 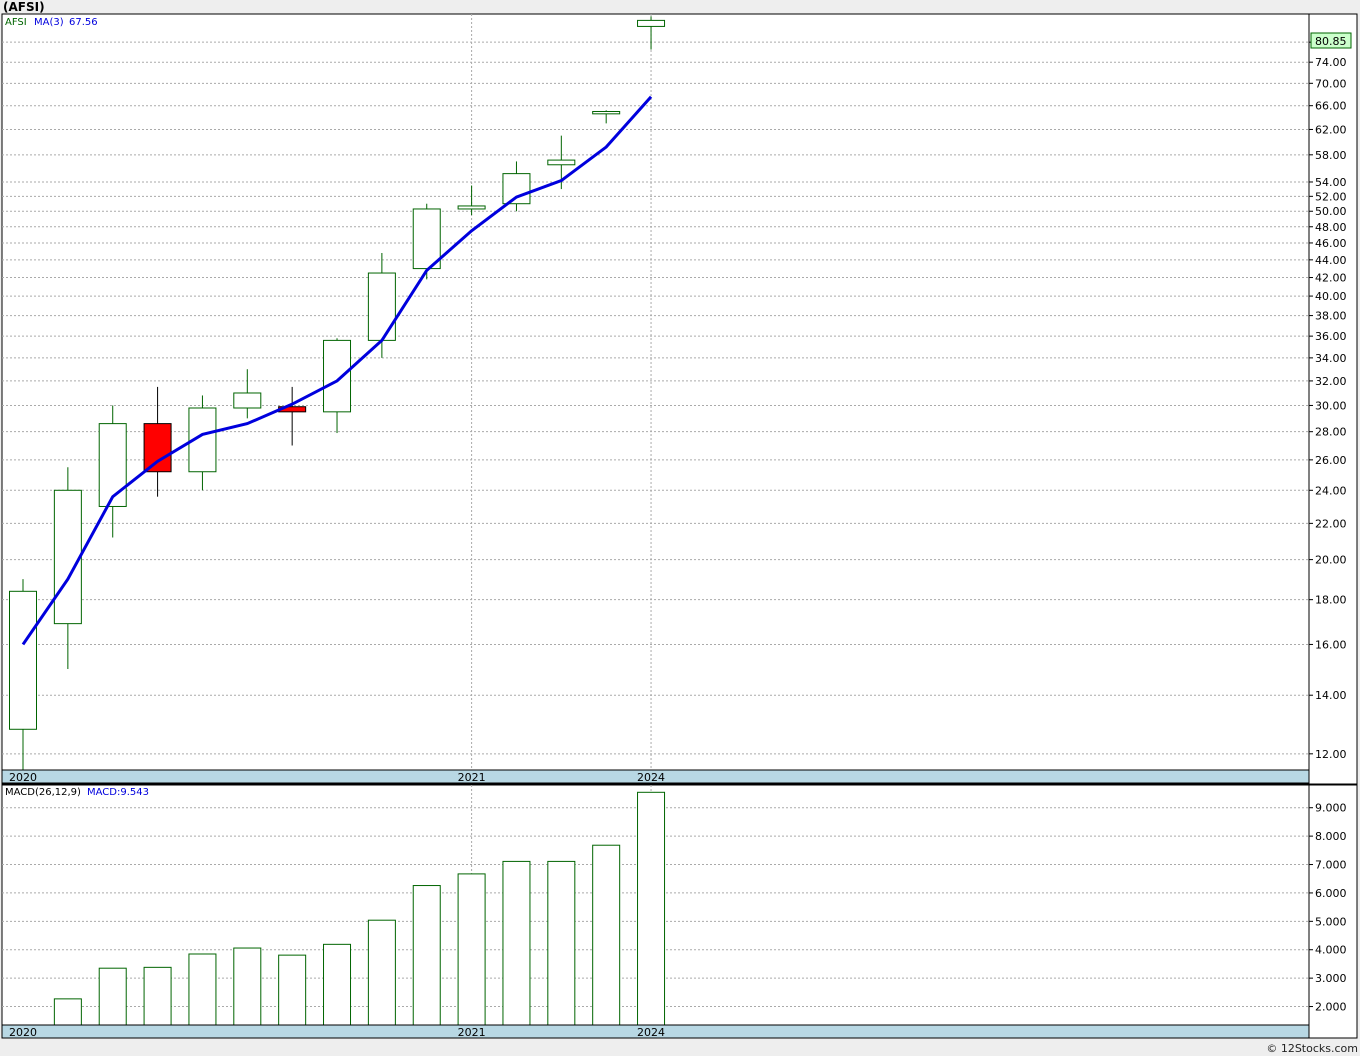 What do you see at coordinates (1331, 460) in the screenshot?
I see `price-tick-label: 26.00` at bounding box center [1331, 460].